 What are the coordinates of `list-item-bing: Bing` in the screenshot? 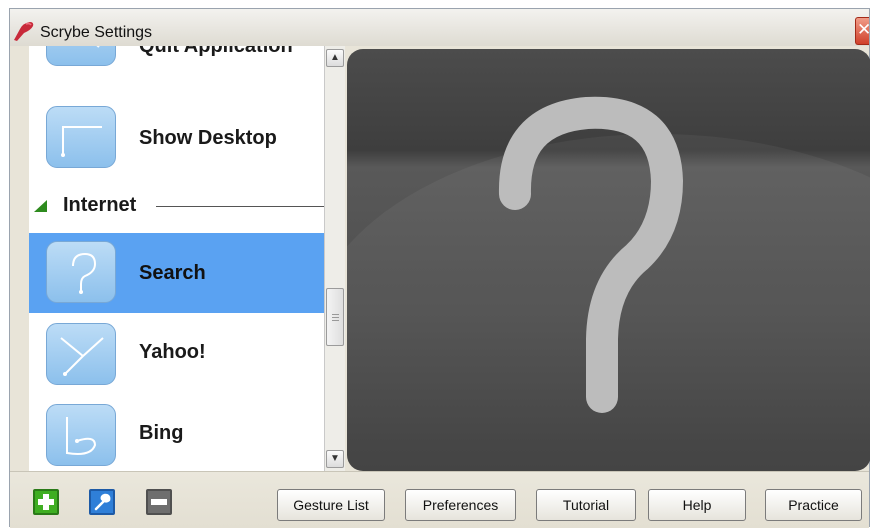 It's located at (176, 433).